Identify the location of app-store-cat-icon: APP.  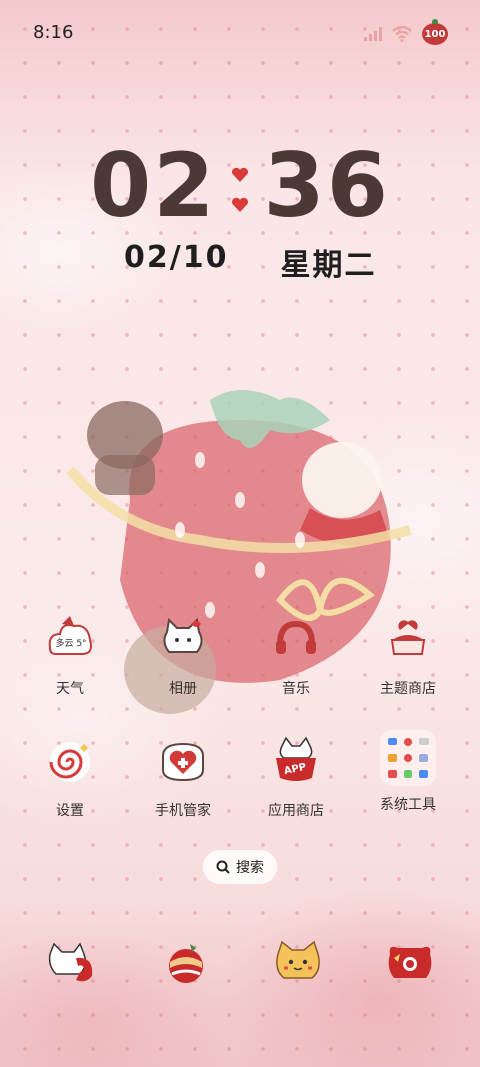
(296, 762).